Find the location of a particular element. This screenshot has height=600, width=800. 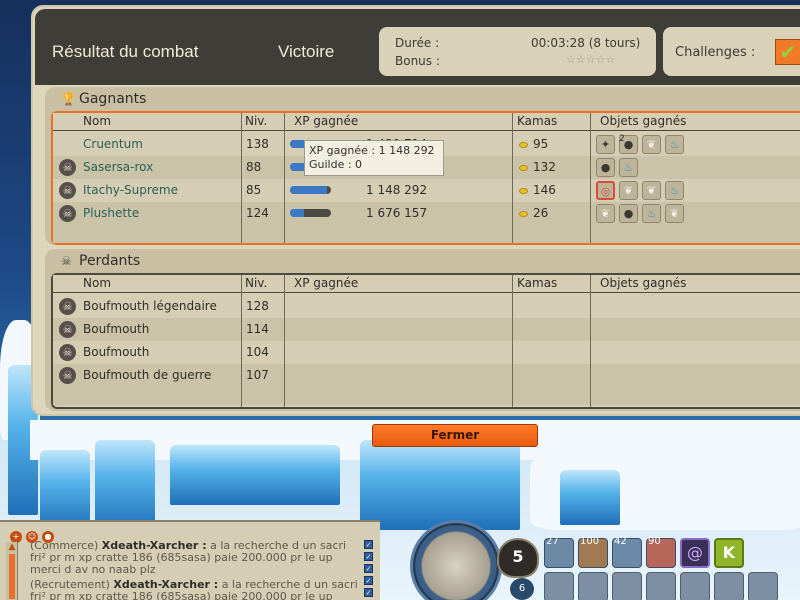

spell-slot-2: 100 is located at coordinates (593, 552).